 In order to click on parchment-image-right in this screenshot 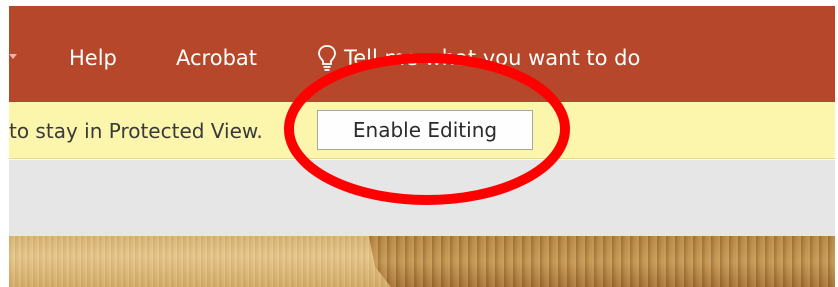, I will do `click(602, 261)`.